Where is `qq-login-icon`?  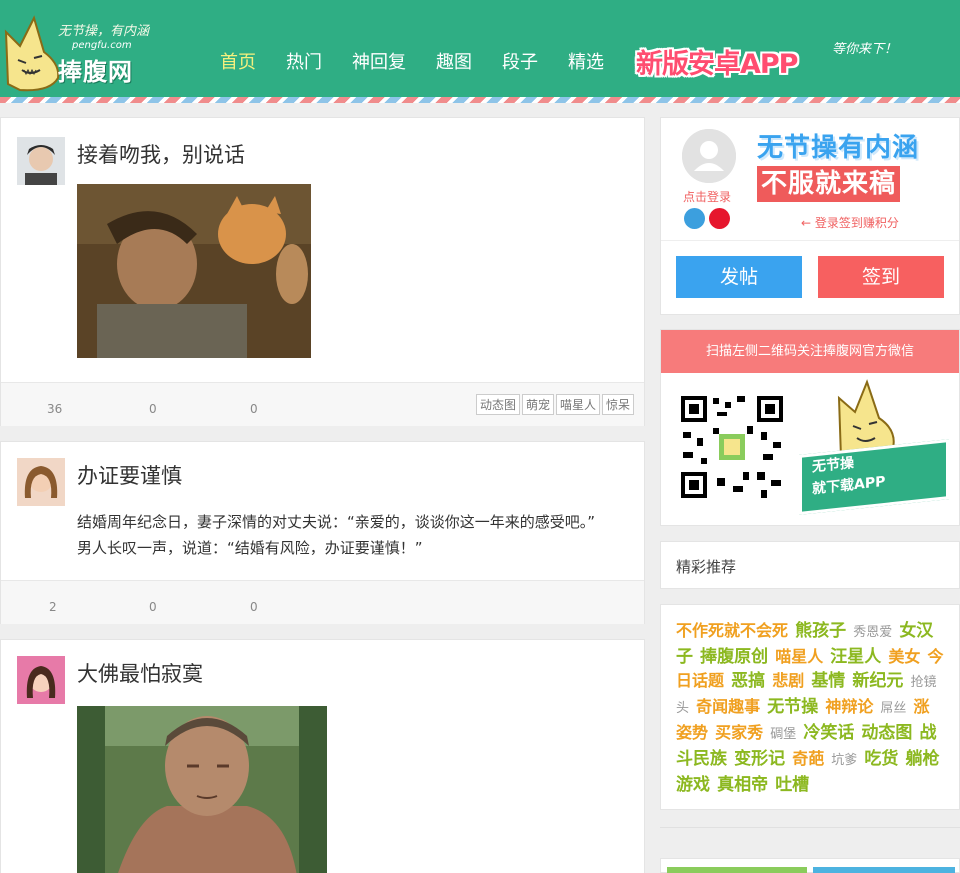
qq-login-icon is located at coordinates (694, 218).